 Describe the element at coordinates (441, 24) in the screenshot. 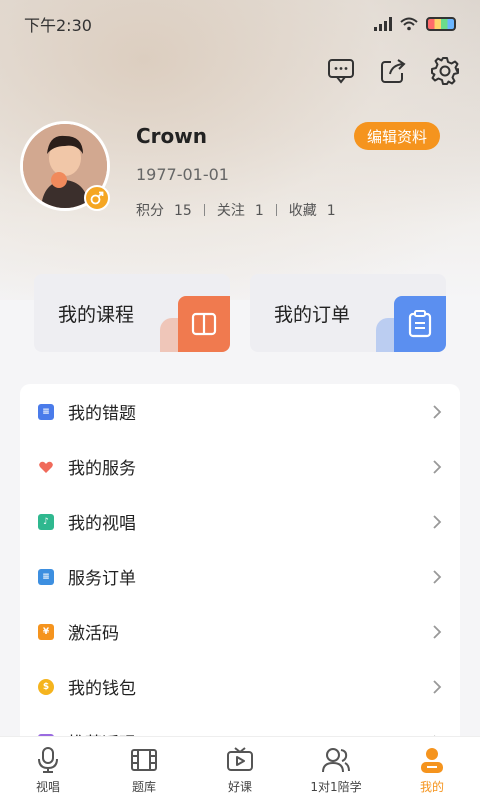

I see `battery-icon` at that location.